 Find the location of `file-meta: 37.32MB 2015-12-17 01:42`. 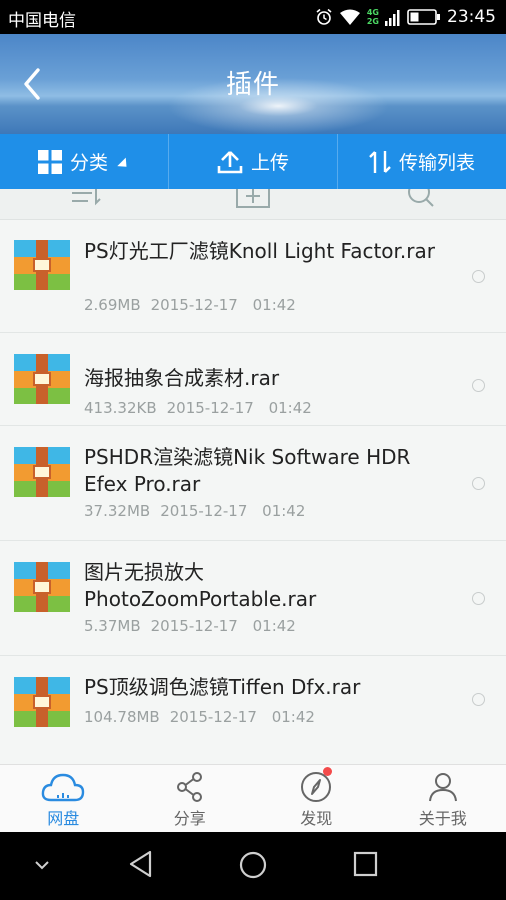

file-meta: 37.32MB 2015-12-17 01:42 is located at coordinates (194, 511).